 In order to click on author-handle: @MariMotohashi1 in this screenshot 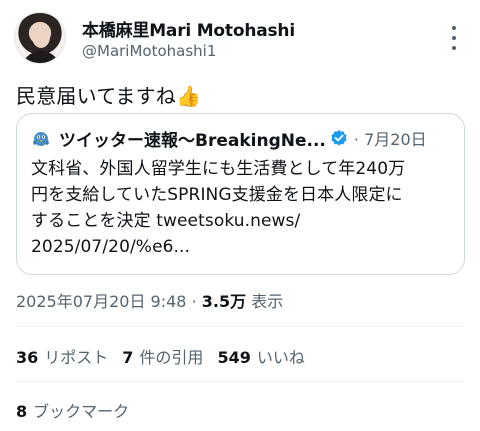, I will do `click(149, 51)`.